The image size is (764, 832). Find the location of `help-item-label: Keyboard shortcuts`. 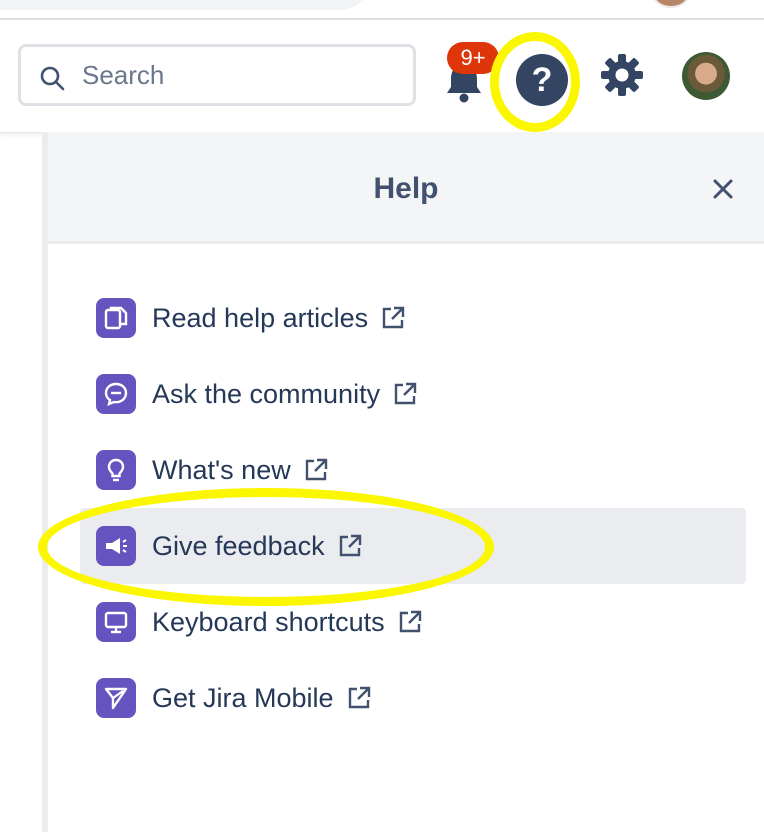

help-item-label: Keyboard shortcuts is located at coordinates (268, 621).